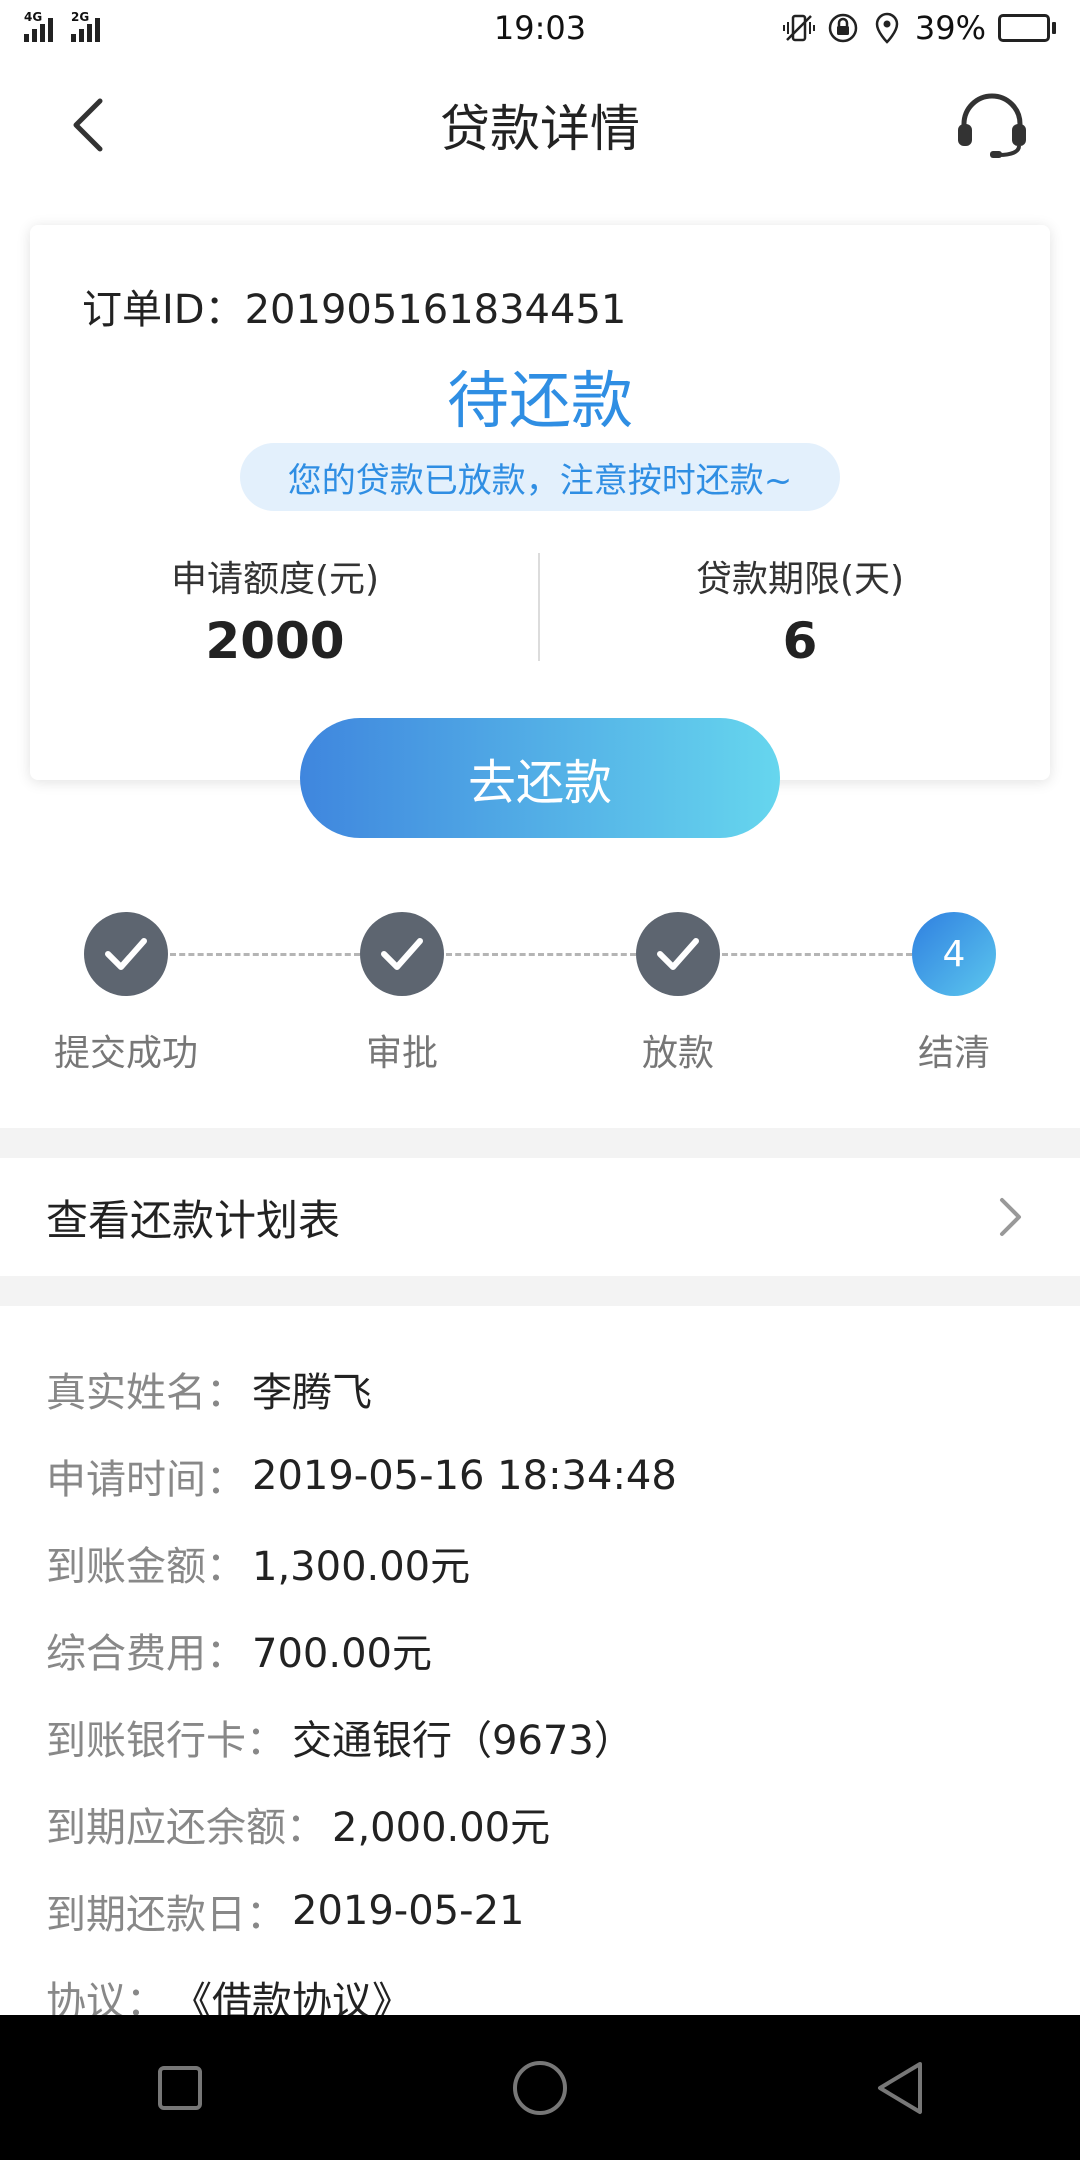 This screenshot has width=1080, height=2160. Describe the element at coordinates (800, 610) in the screenshot. I see `term-stat: 贷款期限(天) 6` at that location.